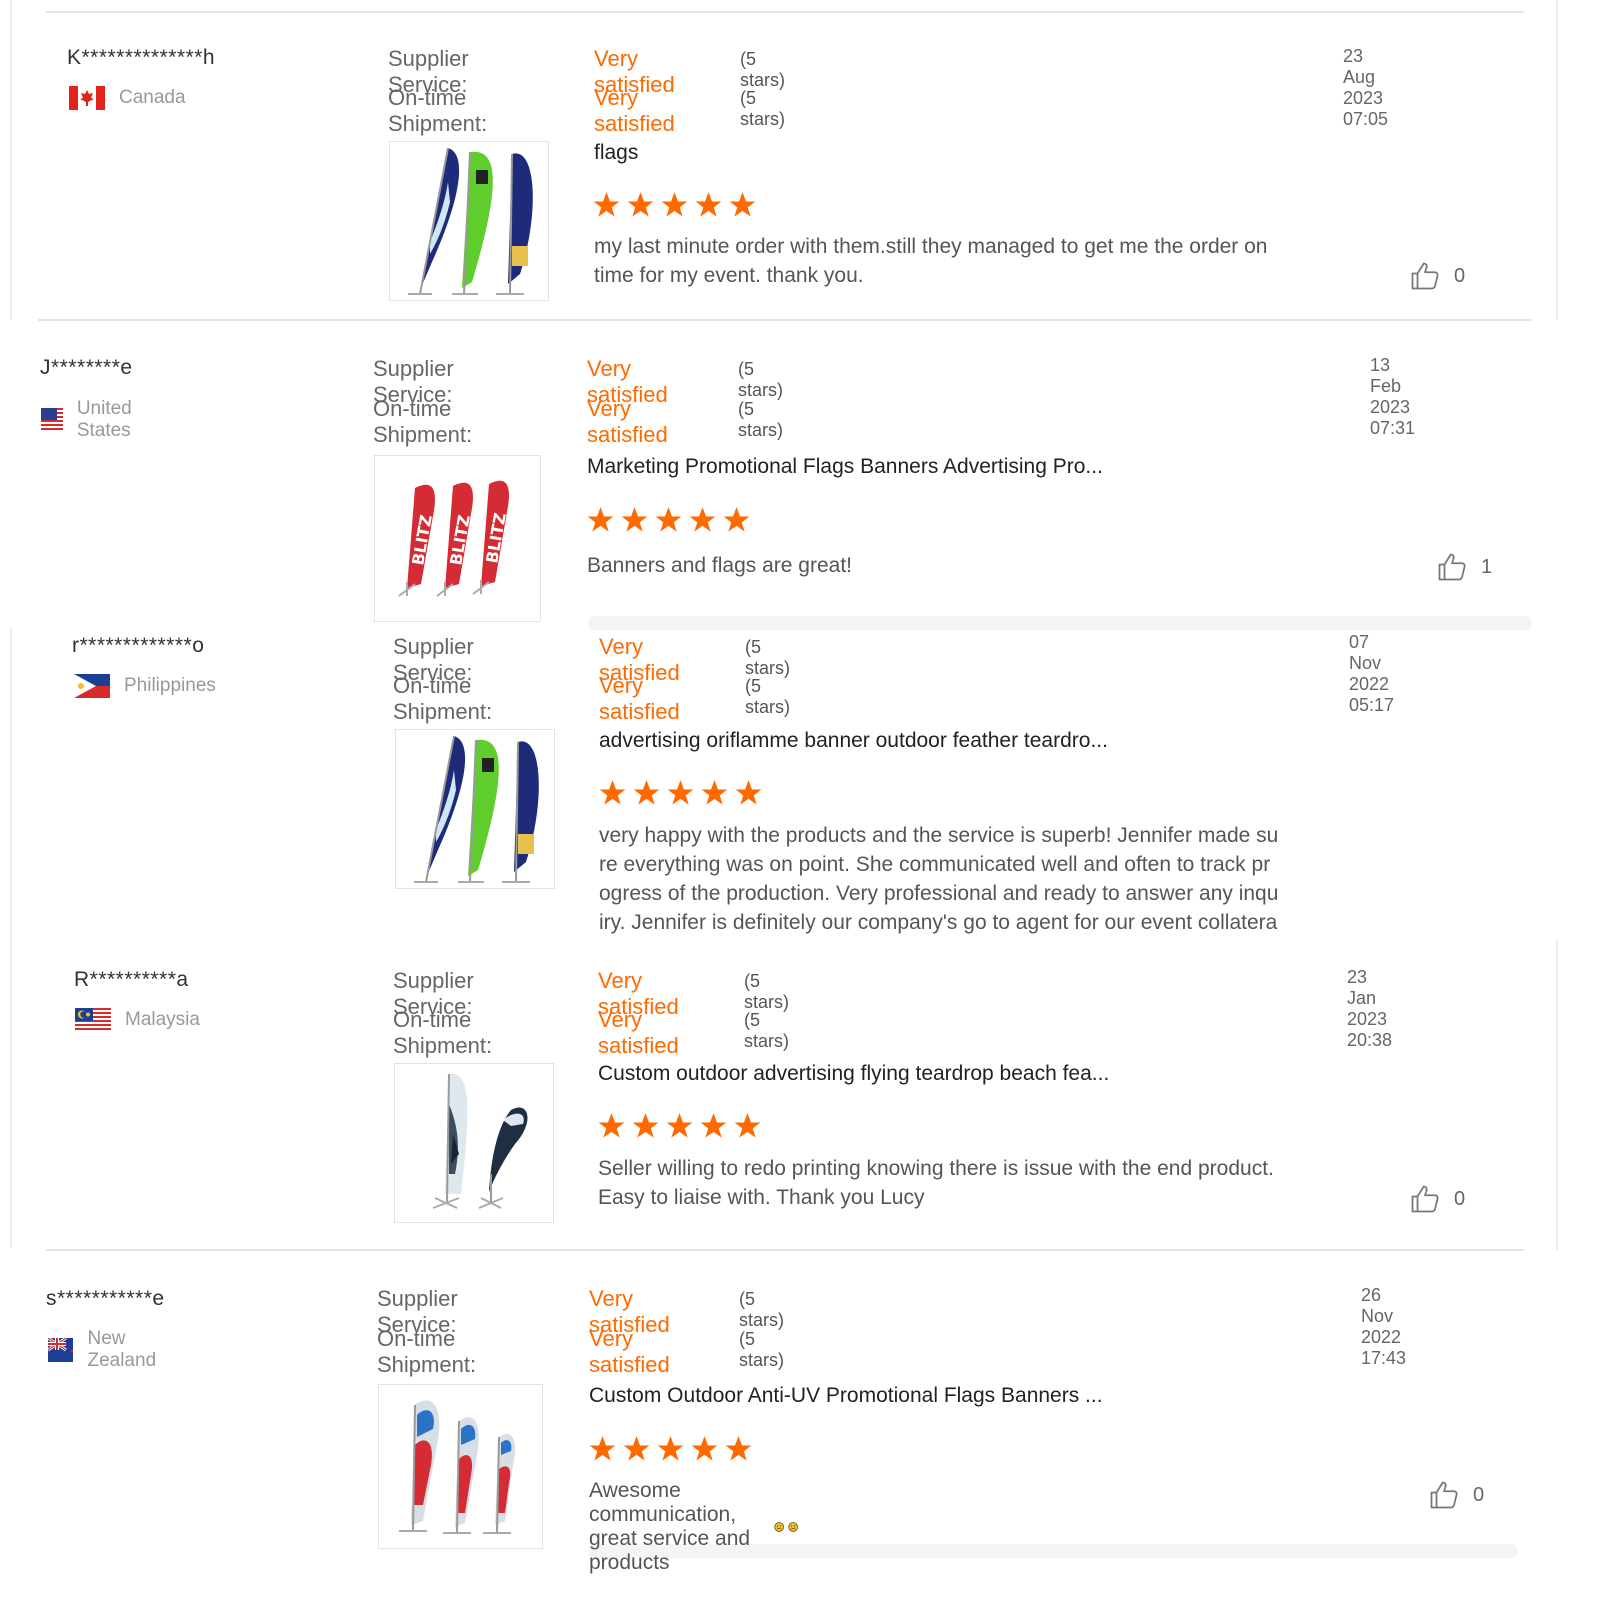 The height and width of the screenshot is (1600, 1600). Describe the element at coordinates (1366, 87) in the screenshot. I see `review-date: 23 Aug 2023 07:05` at that location.